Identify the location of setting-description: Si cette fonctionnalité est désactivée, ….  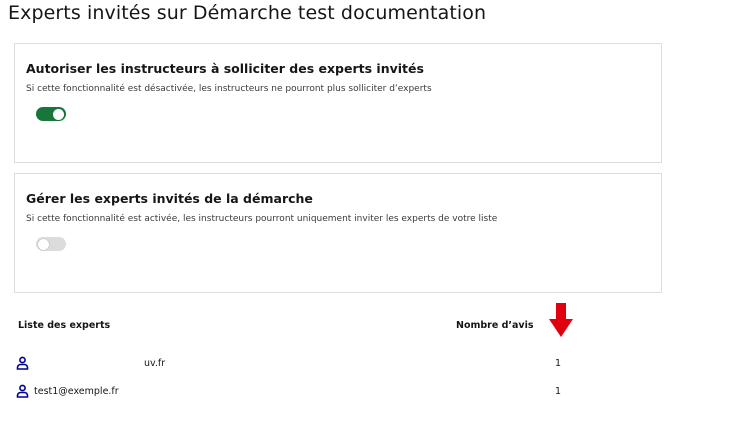
(229, 89).